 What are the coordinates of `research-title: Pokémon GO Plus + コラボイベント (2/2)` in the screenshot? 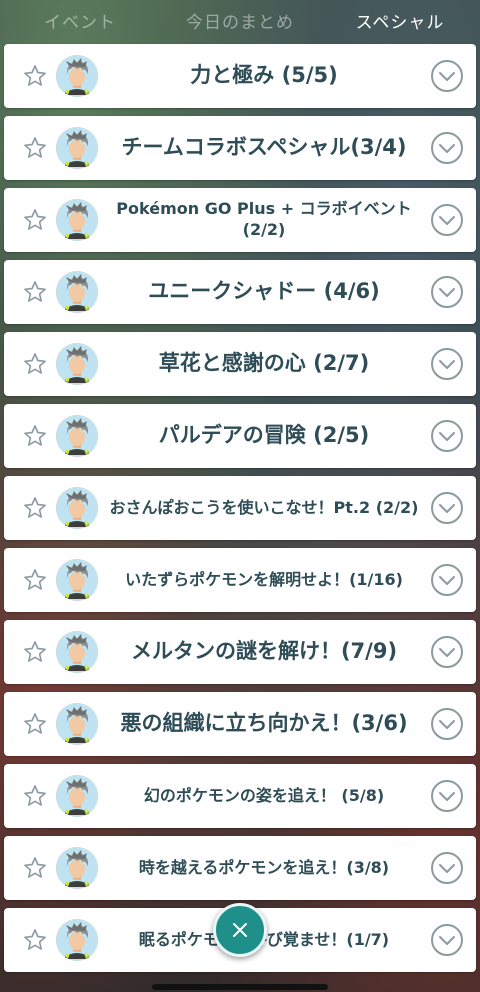 It's located at (264, 219).